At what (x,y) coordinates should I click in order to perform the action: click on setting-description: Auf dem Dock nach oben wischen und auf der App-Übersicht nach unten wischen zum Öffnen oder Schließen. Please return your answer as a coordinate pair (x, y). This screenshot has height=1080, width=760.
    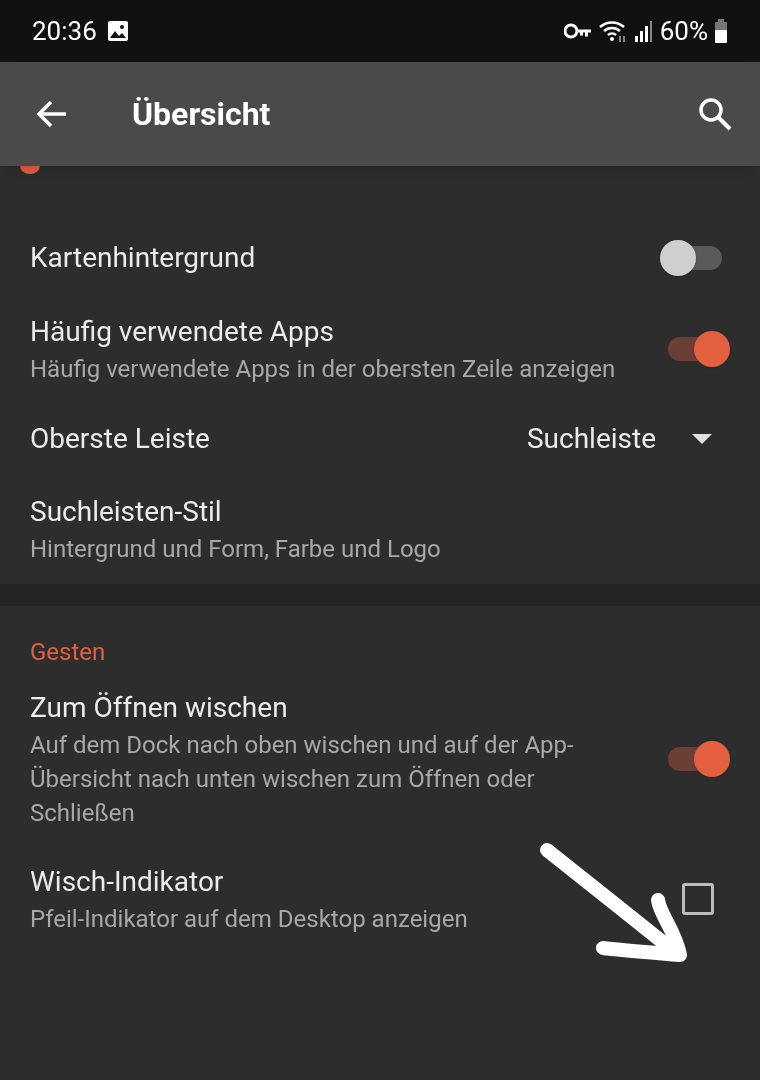
    Looking at the image, I should click on (302, 779).